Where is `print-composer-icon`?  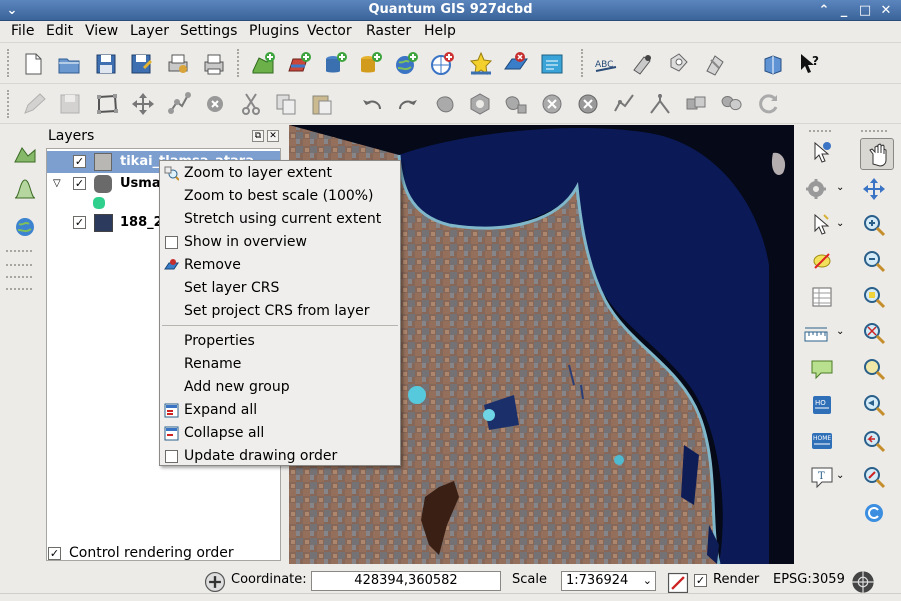 print-composer-icon is located at coordinates (178, 64).